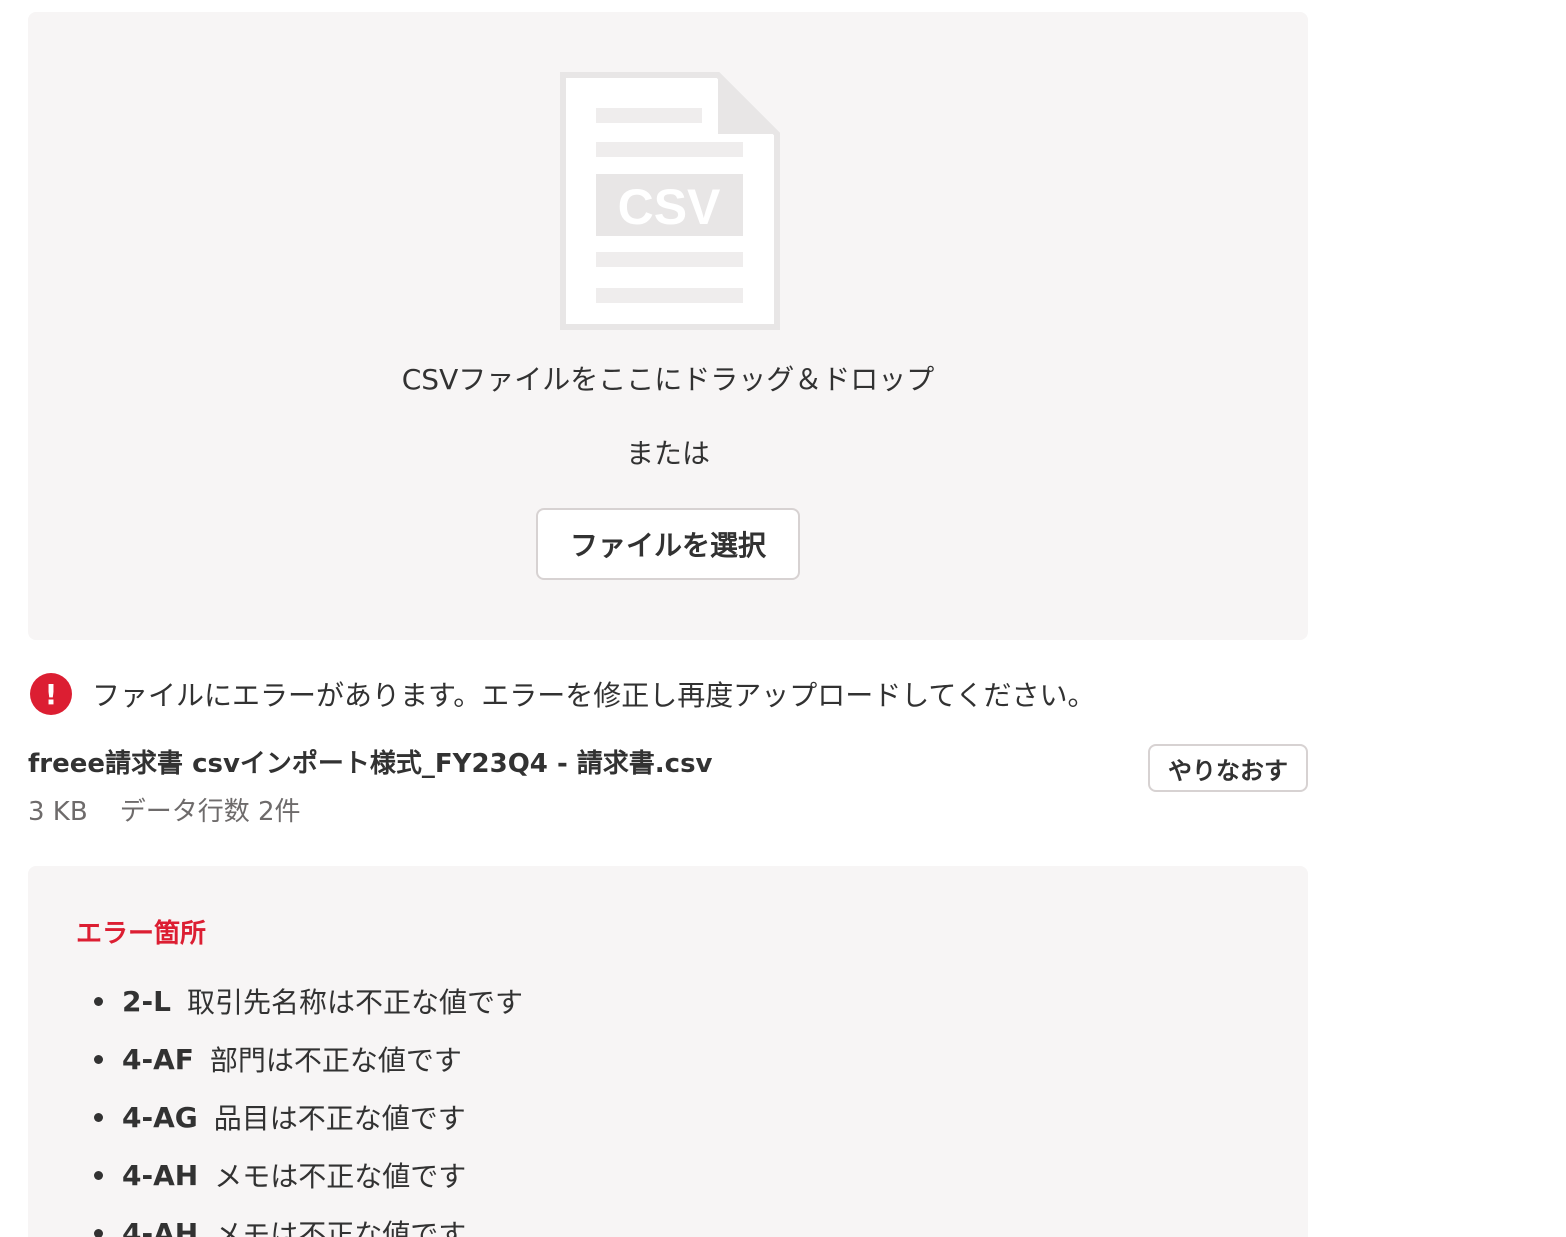 This screenshot has height=1237, width=1566. I want to click on error-cell: 4-AF, so click(158, 1059).